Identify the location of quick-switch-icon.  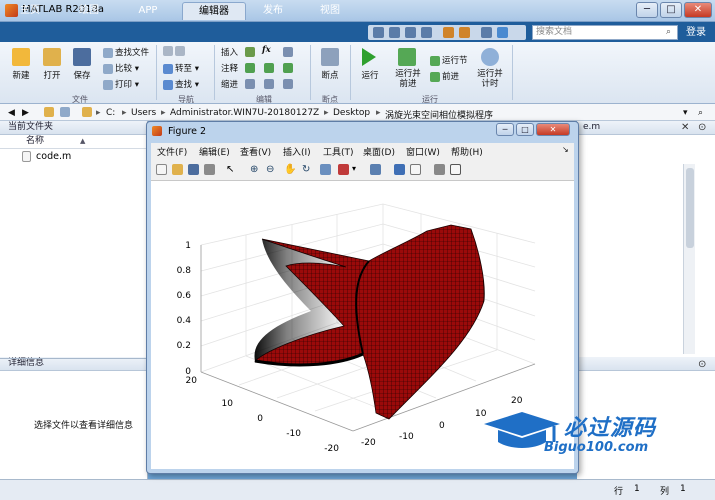
(486, 32).